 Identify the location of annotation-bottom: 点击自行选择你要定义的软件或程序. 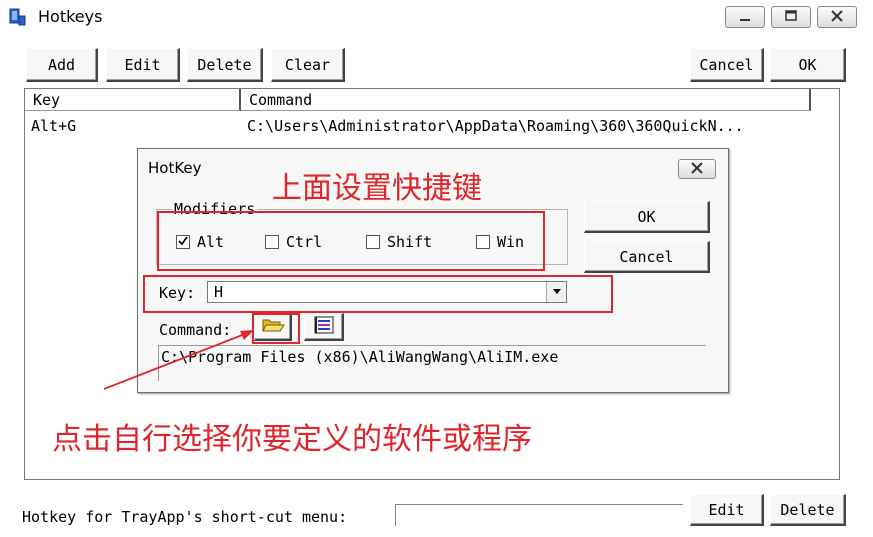
(292, 439).